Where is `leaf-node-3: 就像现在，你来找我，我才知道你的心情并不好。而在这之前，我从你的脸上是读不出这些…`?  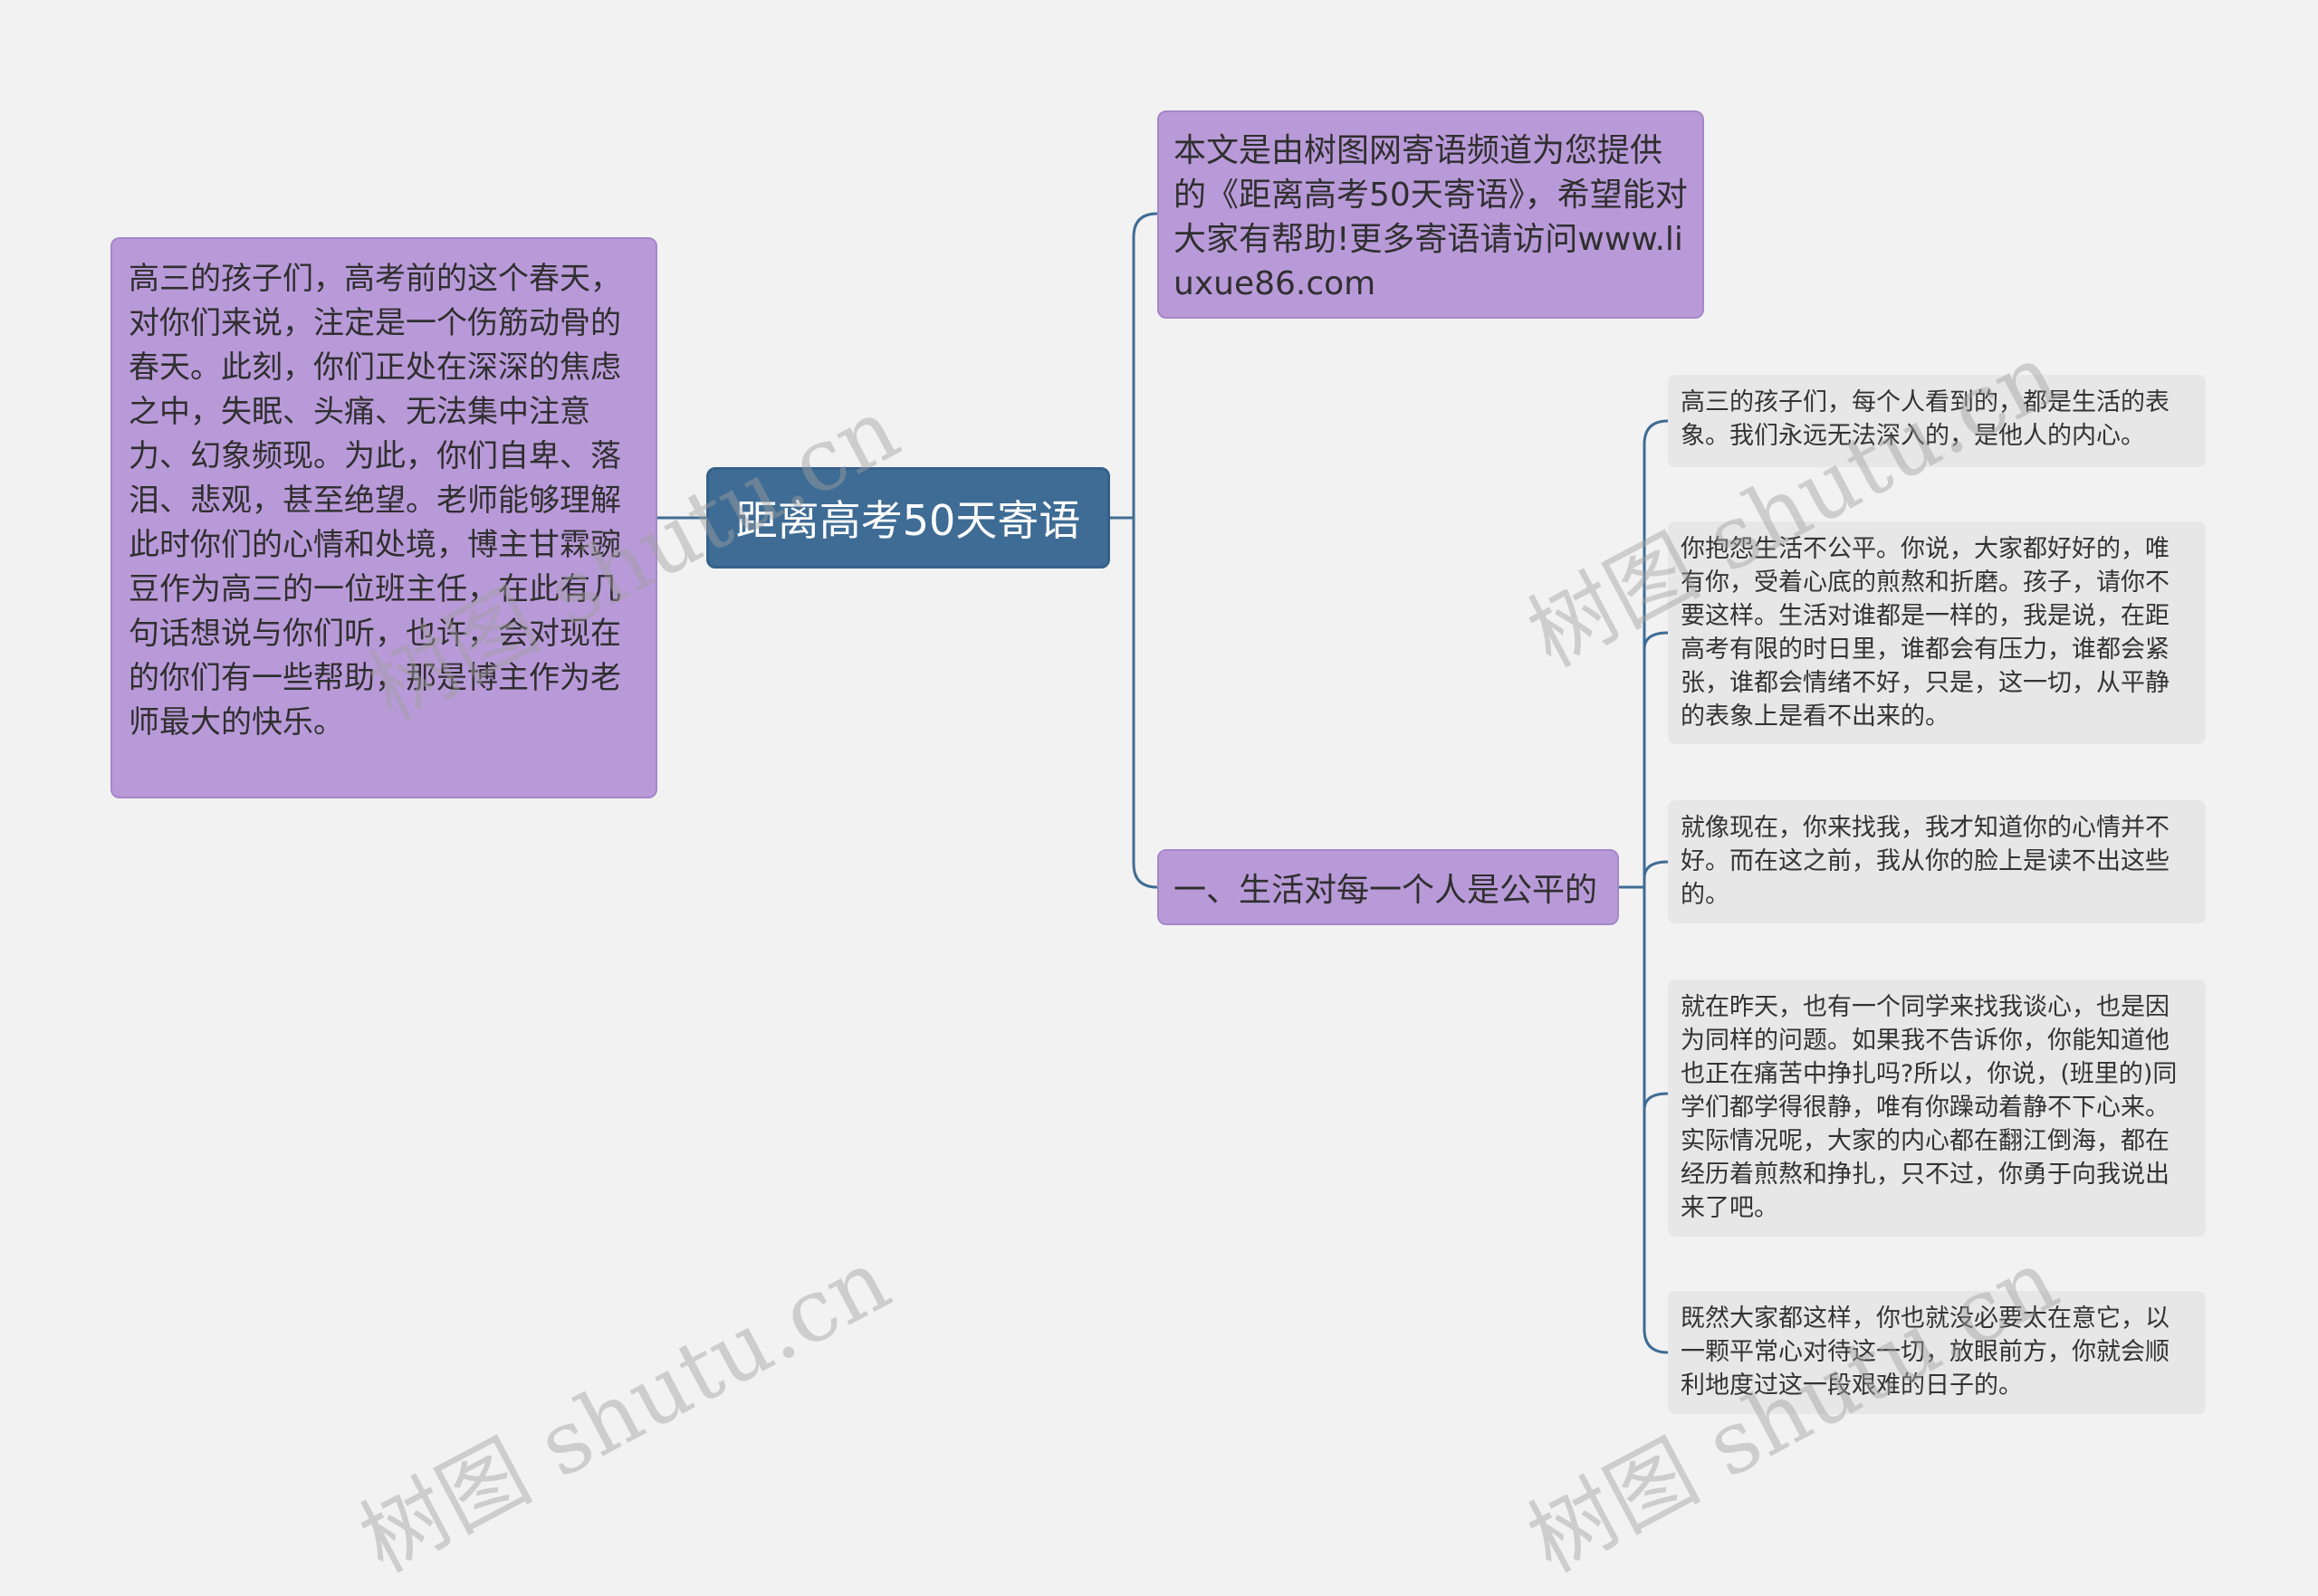
leaf-node-3: 就像现在，你来找我，我才知道你的心情并不好。而在这之前，我从你的脸上是读不出这些… is located at coordinates (1937, 861).